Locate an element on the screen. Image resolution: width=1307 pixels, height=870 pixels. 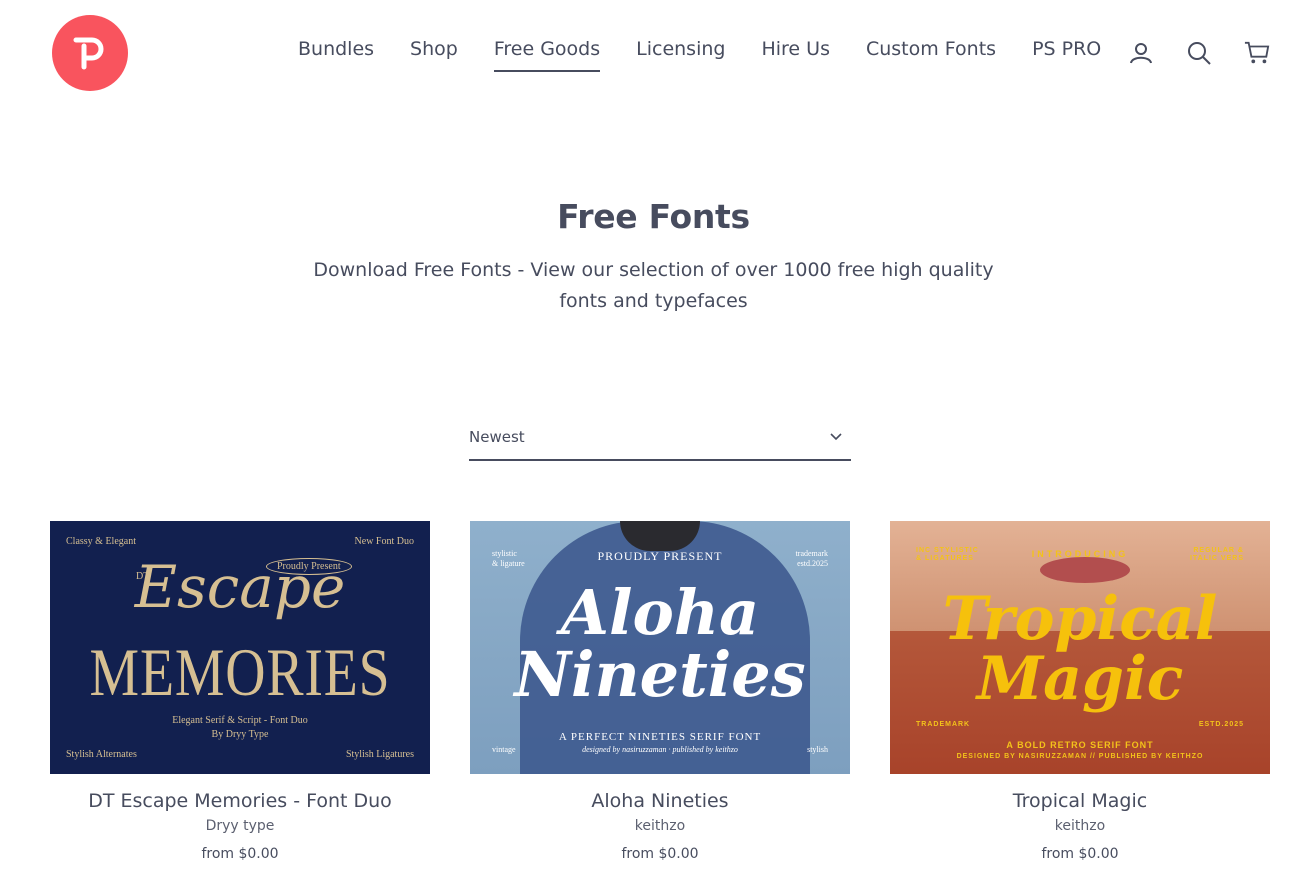
nav-shop: Shop is located at coordinates (434, 54).